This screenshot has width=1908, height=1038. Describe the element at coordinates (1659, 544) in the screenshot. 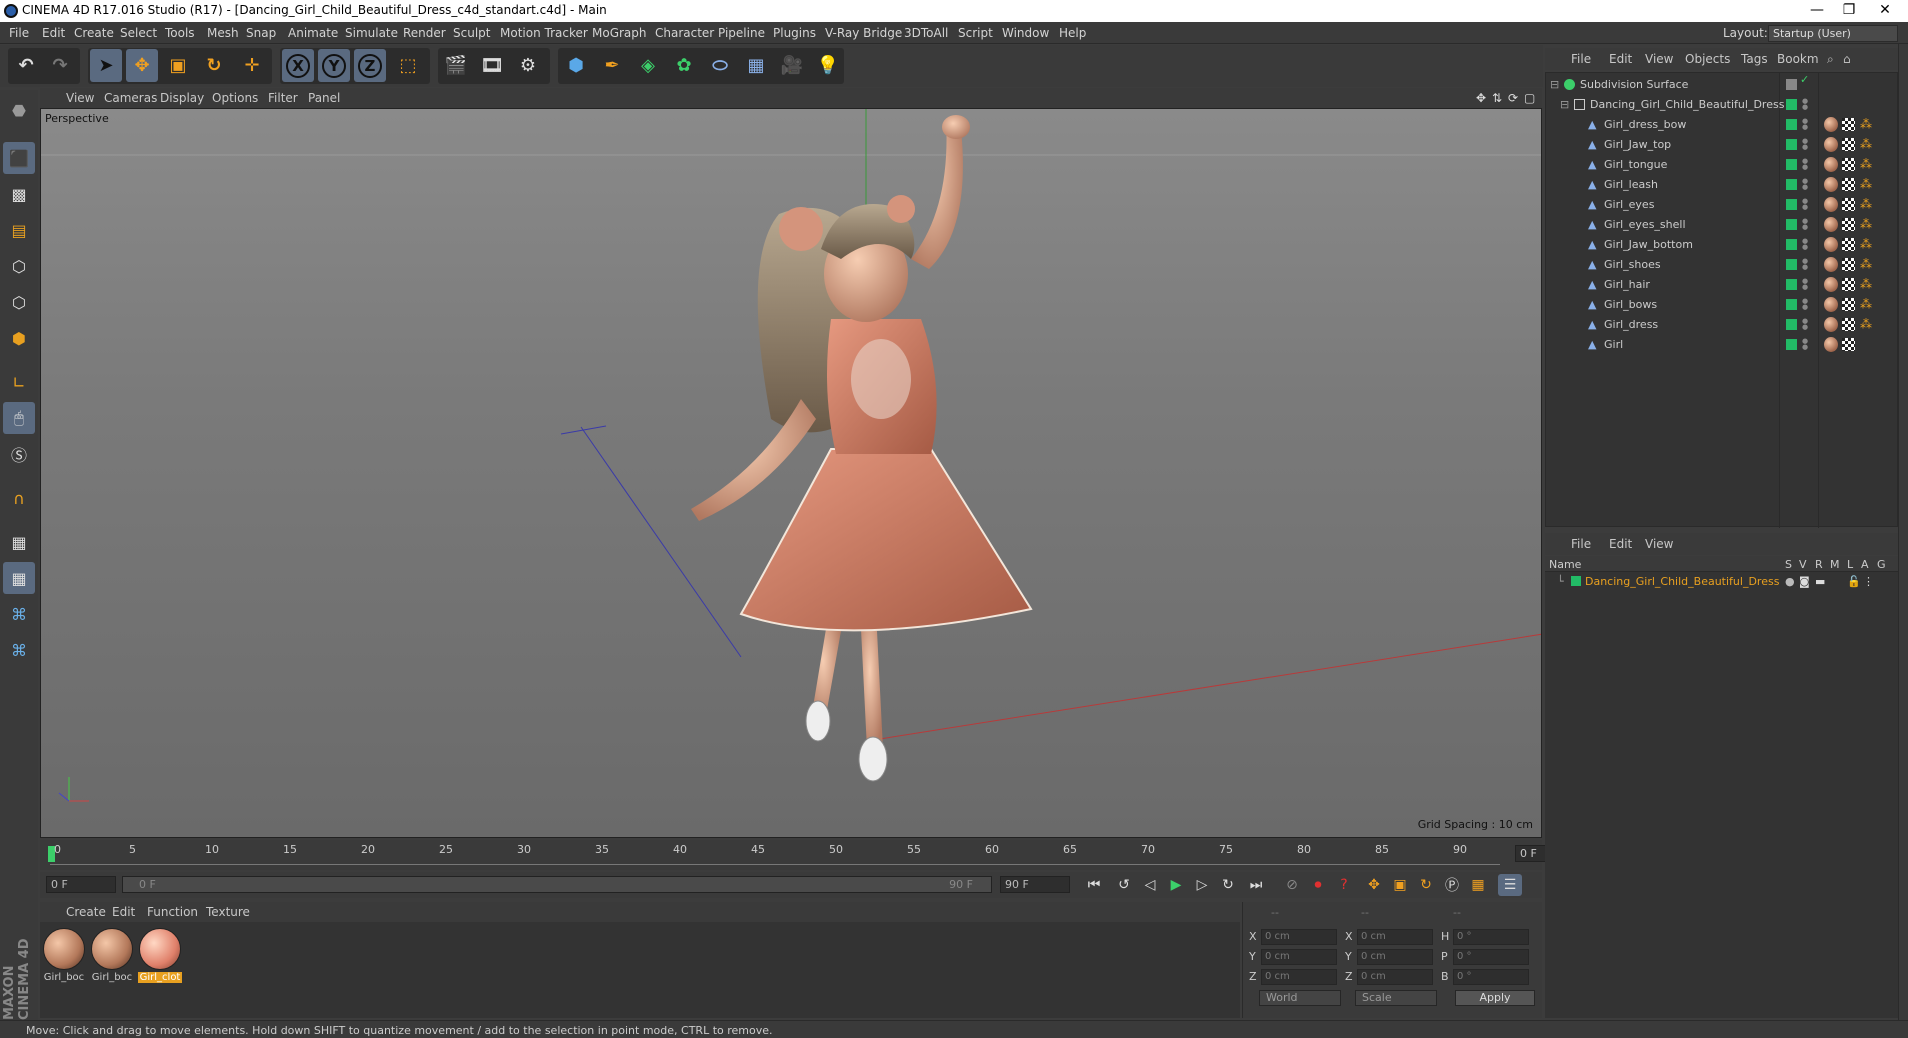

I see `layers-menu-view: View` at that location.